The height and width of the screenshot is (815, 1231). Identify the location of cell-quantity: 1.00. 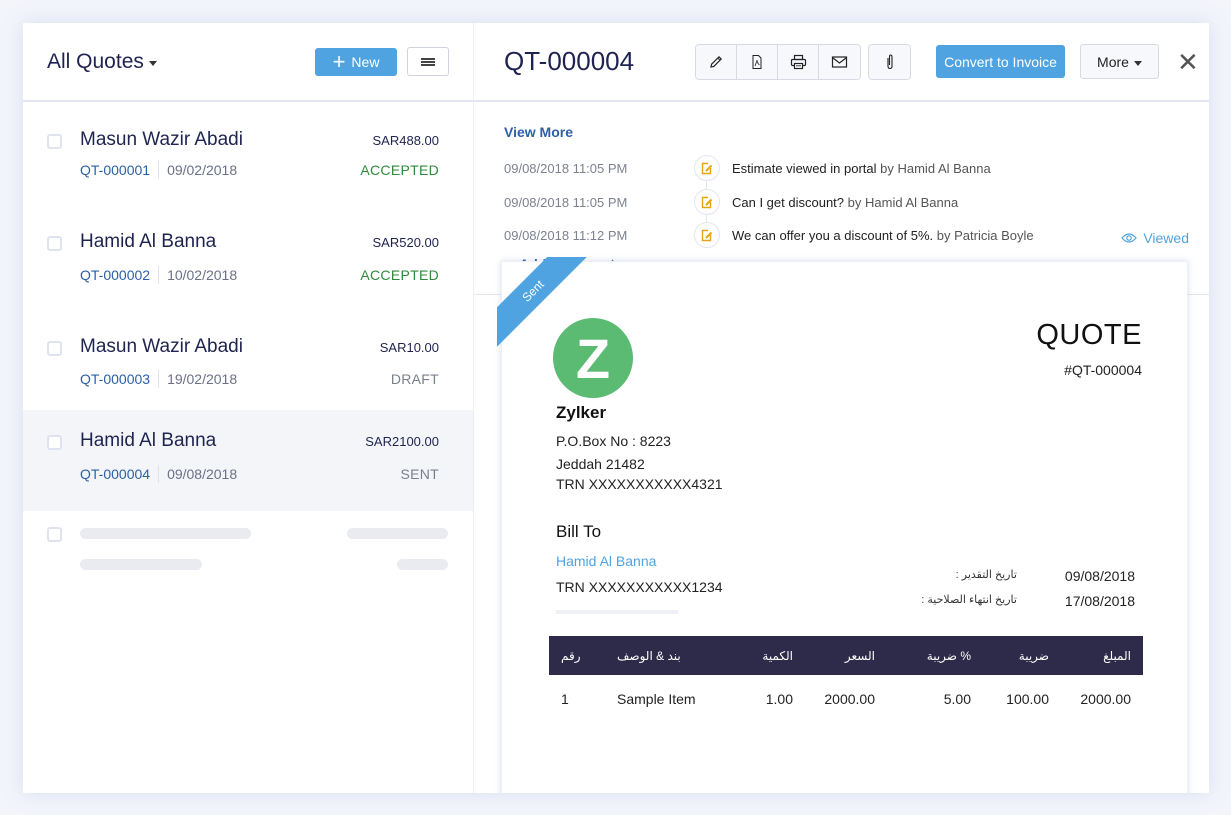
(779, 699).